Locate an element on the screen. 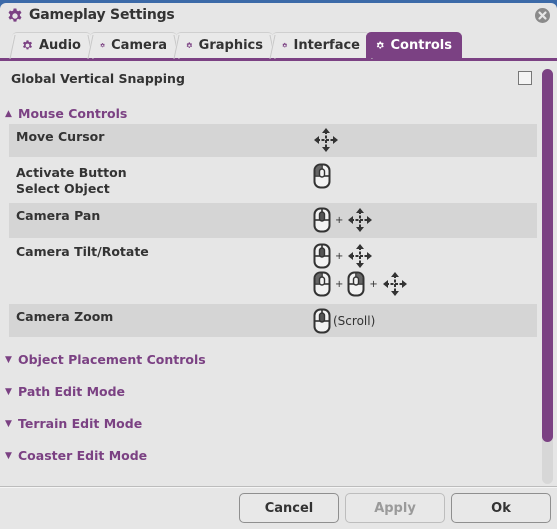 Image resolution: width=557 pixels, height=529 pixels. window-title: Gameplay Settings is located at coordinates (102, 15).